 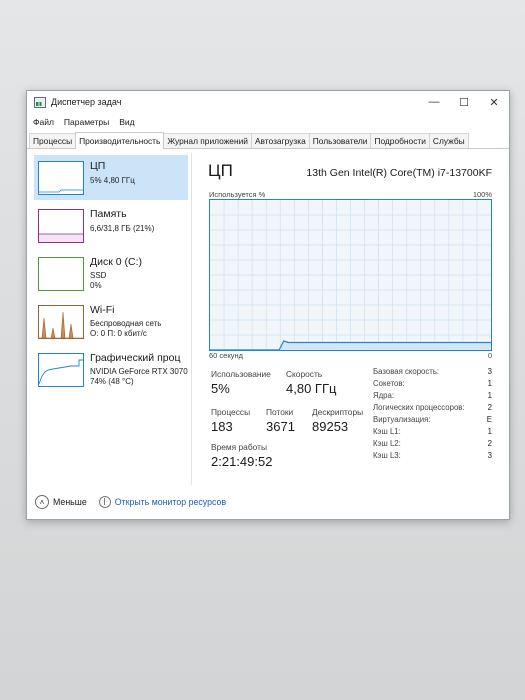 What do you see at coordinates (135, 358) in the screenshot?
I see `sidebar-item-label: Графический проц` at bounding box center [135, 358].